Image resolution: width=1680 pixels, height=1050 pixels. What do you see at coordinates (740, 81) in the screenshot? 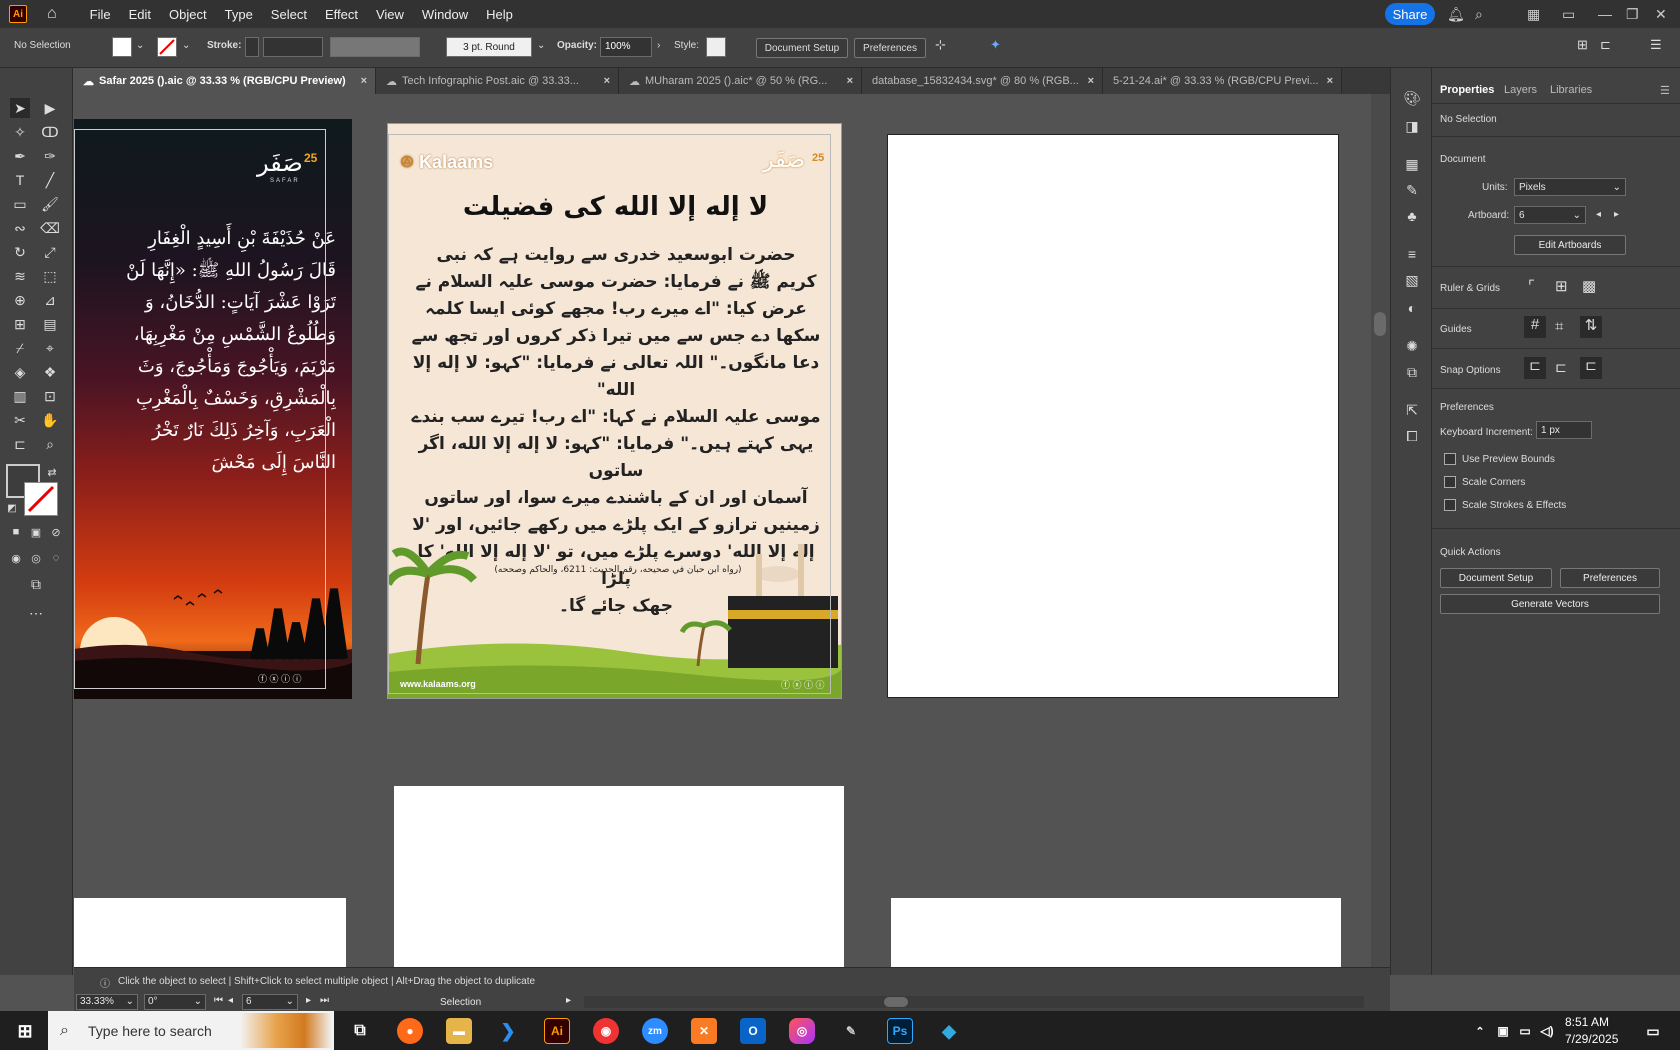
I see `tab-muharam-2025: ☁ MUharam 2025 ().aic* @ 50 % (RG... ×` at bounding box center [740, 81].